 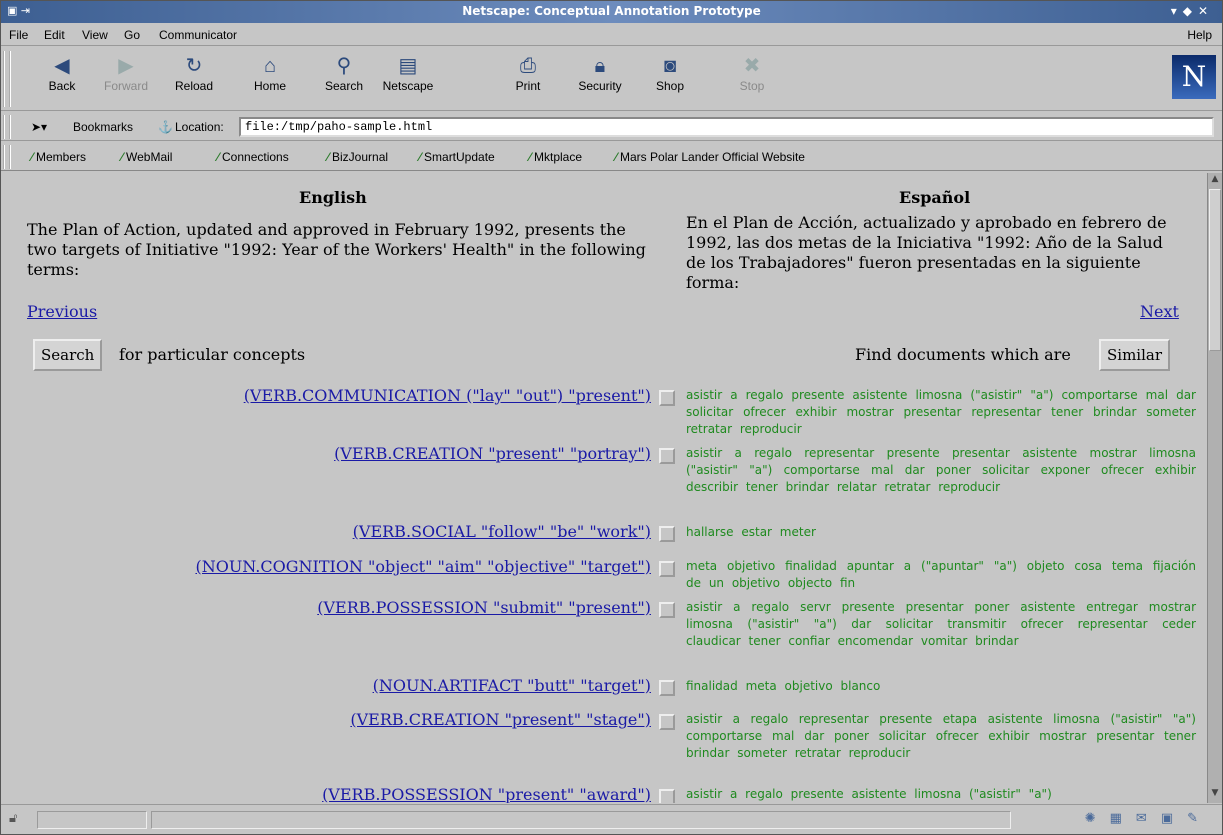 What do you see at coordinates (1215, 270) in the screenshot?
I see `scroll-thumb` at bounding box center [1215, 270].